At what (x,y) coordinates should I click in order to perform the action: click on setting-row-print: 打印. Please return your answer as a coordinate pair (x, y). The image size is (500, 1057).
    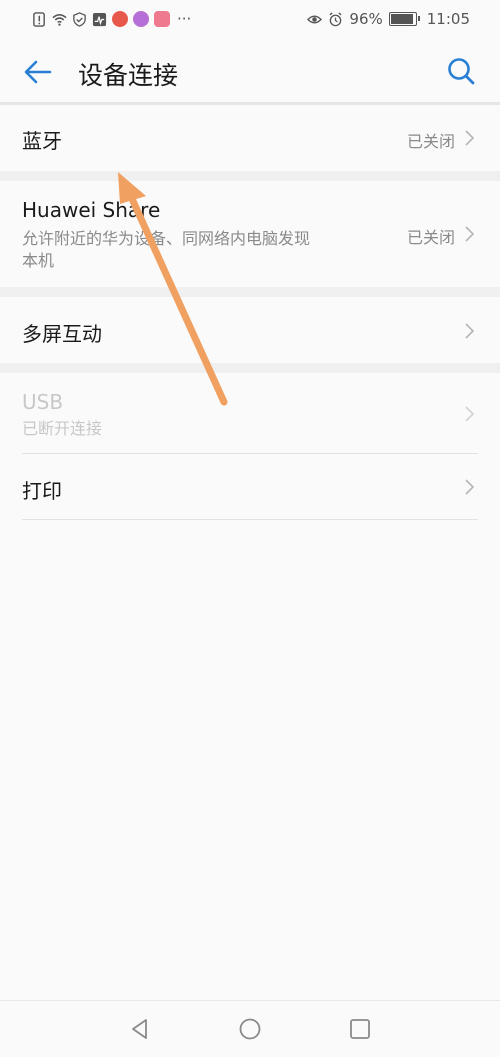
    Looking at the image, I should click on (250, 486).